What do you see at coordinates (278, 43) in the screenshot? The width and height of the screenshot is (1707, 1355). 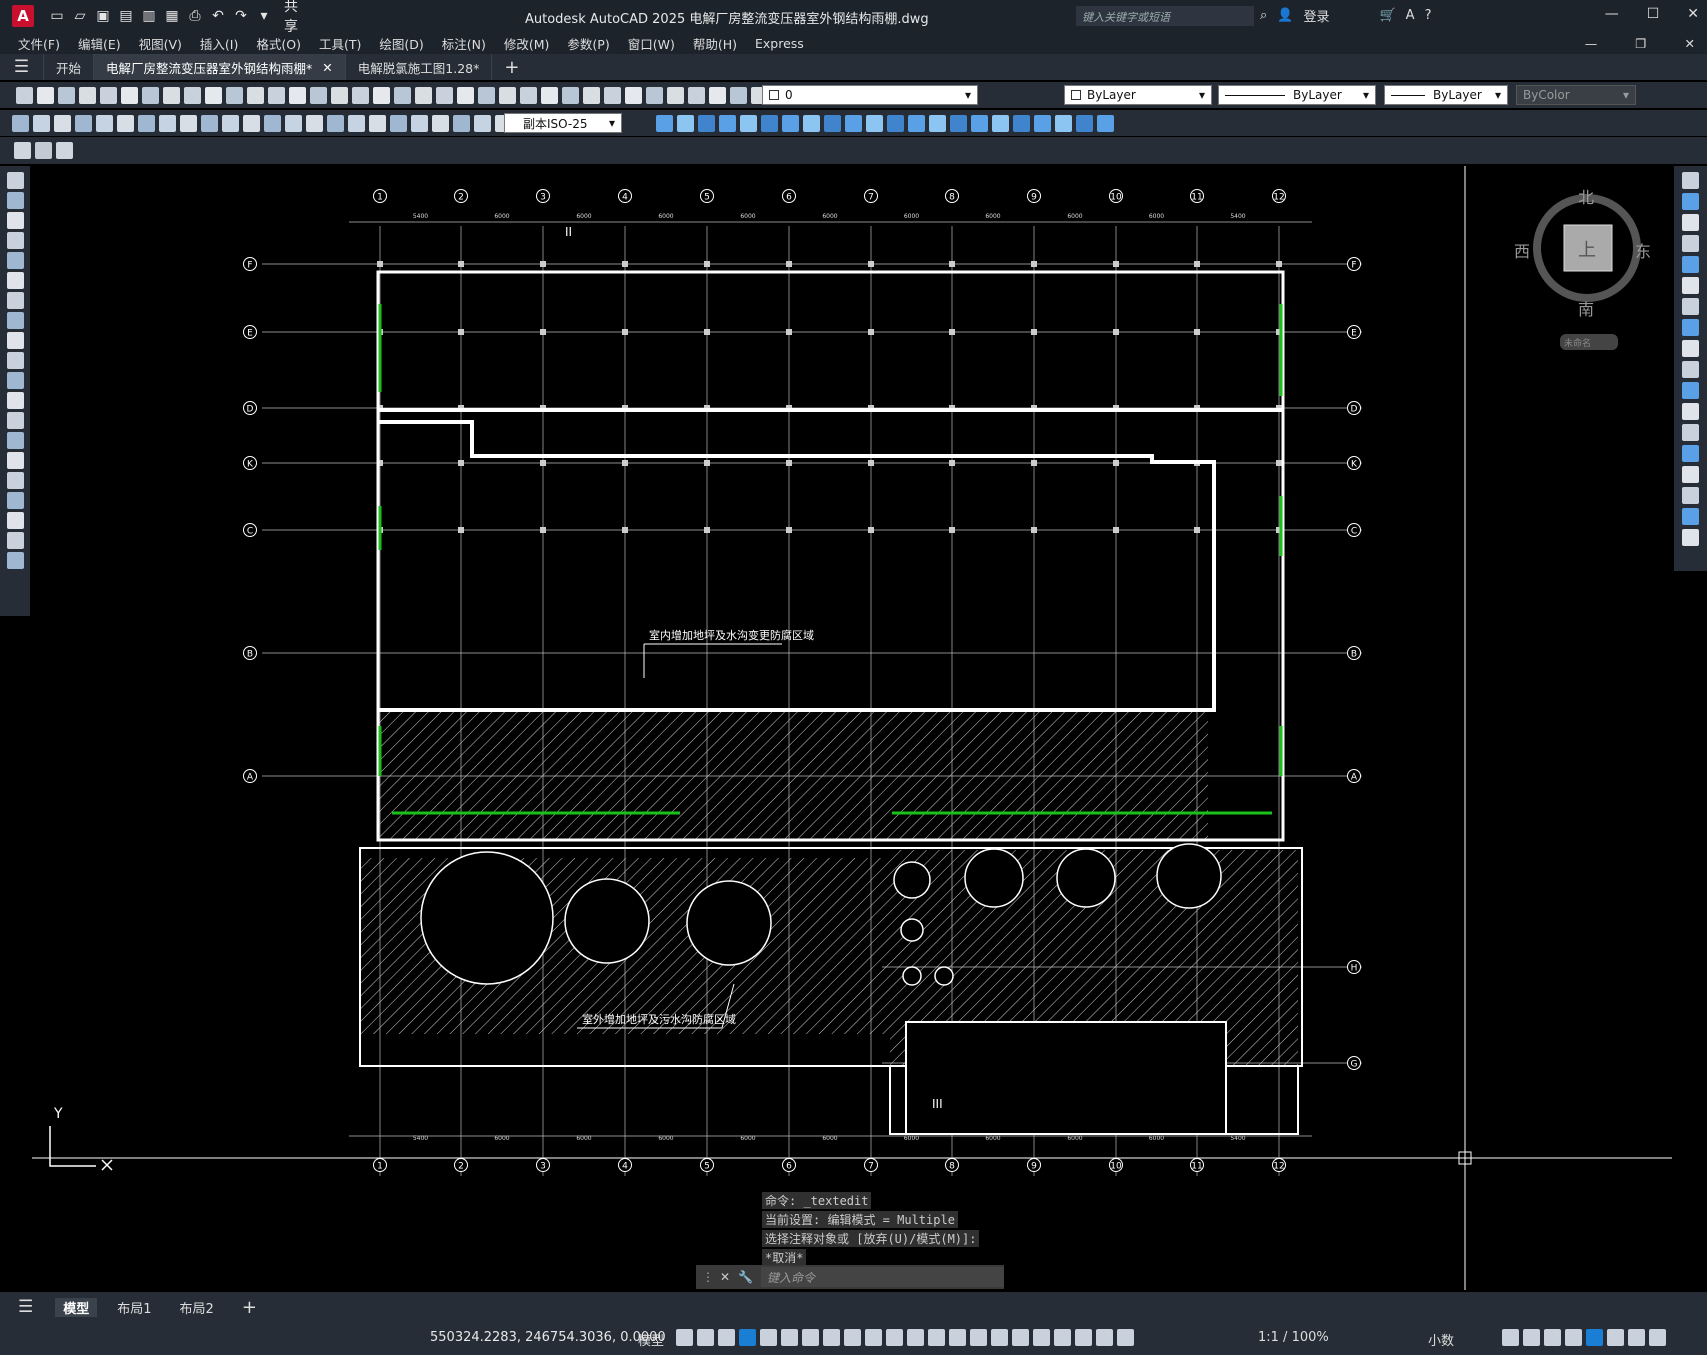 I see `menu-format: 格式(O)` at bounding box center [278, 43].